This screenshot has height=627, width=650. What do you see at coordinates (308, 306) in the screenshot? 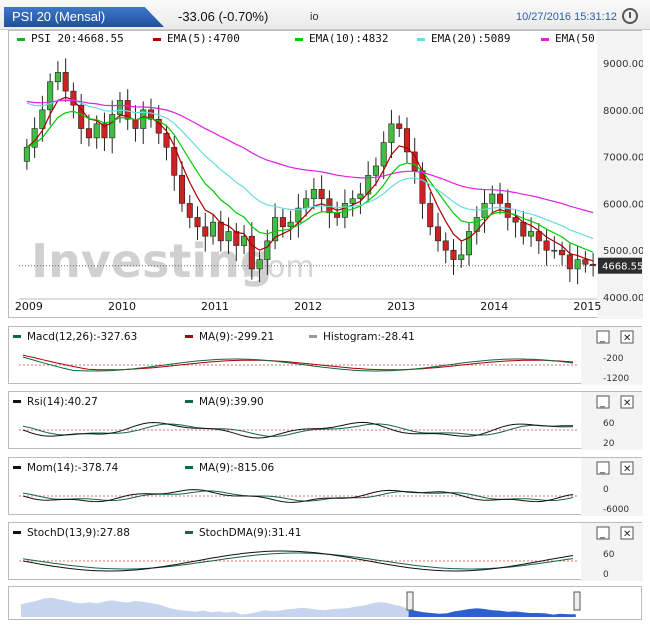
I see `x-tick-label: 2012` at bounding box center [308, 306].